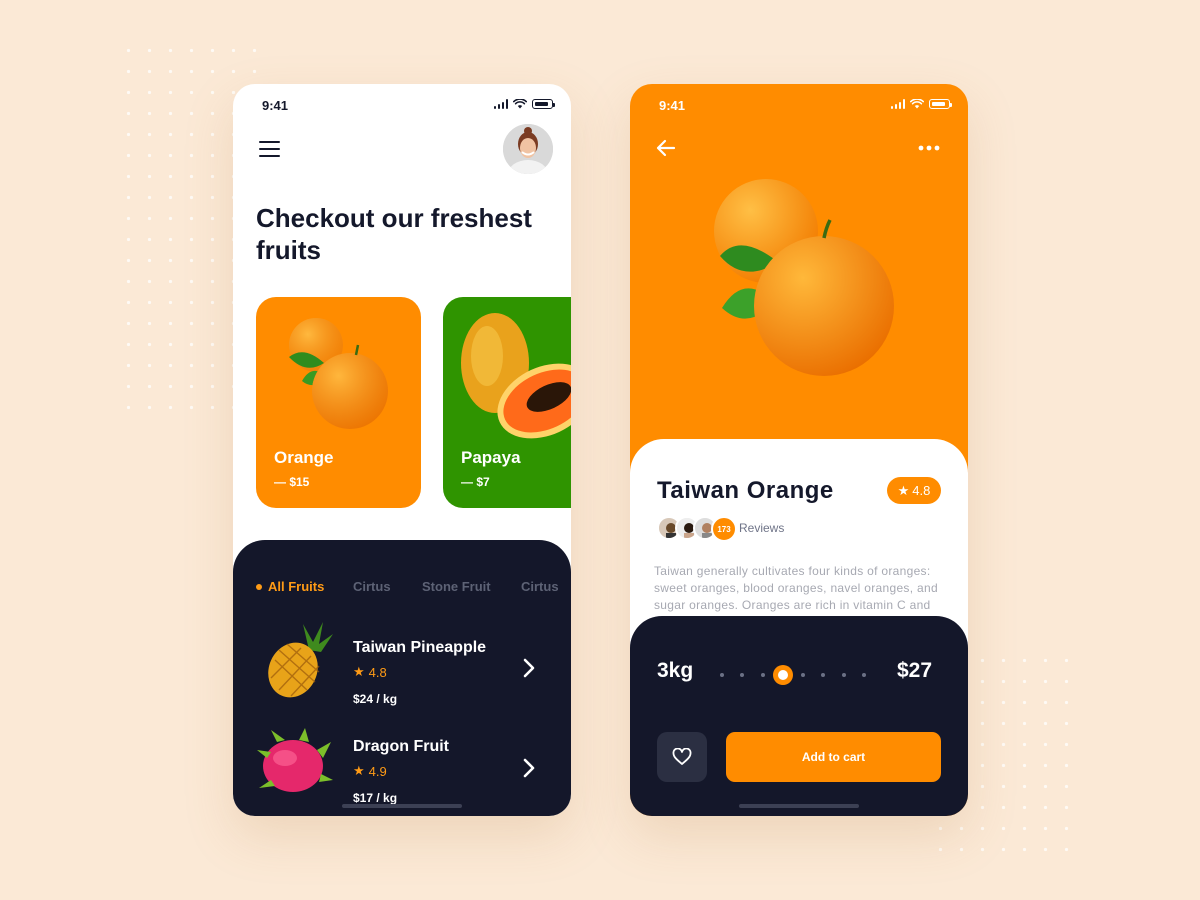  What do you see at coordinates (375, 699) in the screenshot?
I see `product-price: $24 / kg` at bounding box center [375, 699].